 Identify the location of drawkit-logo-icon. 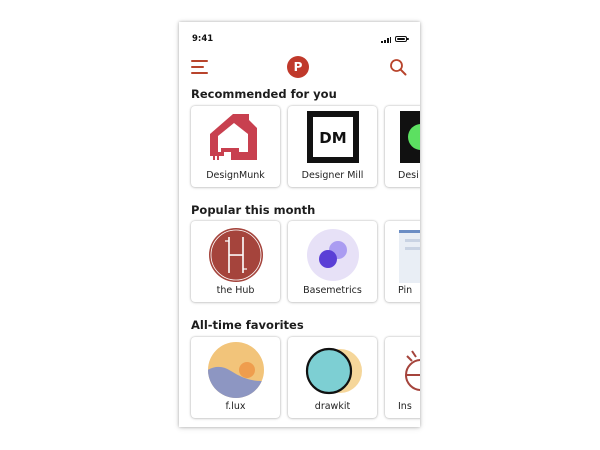
(333, 371).